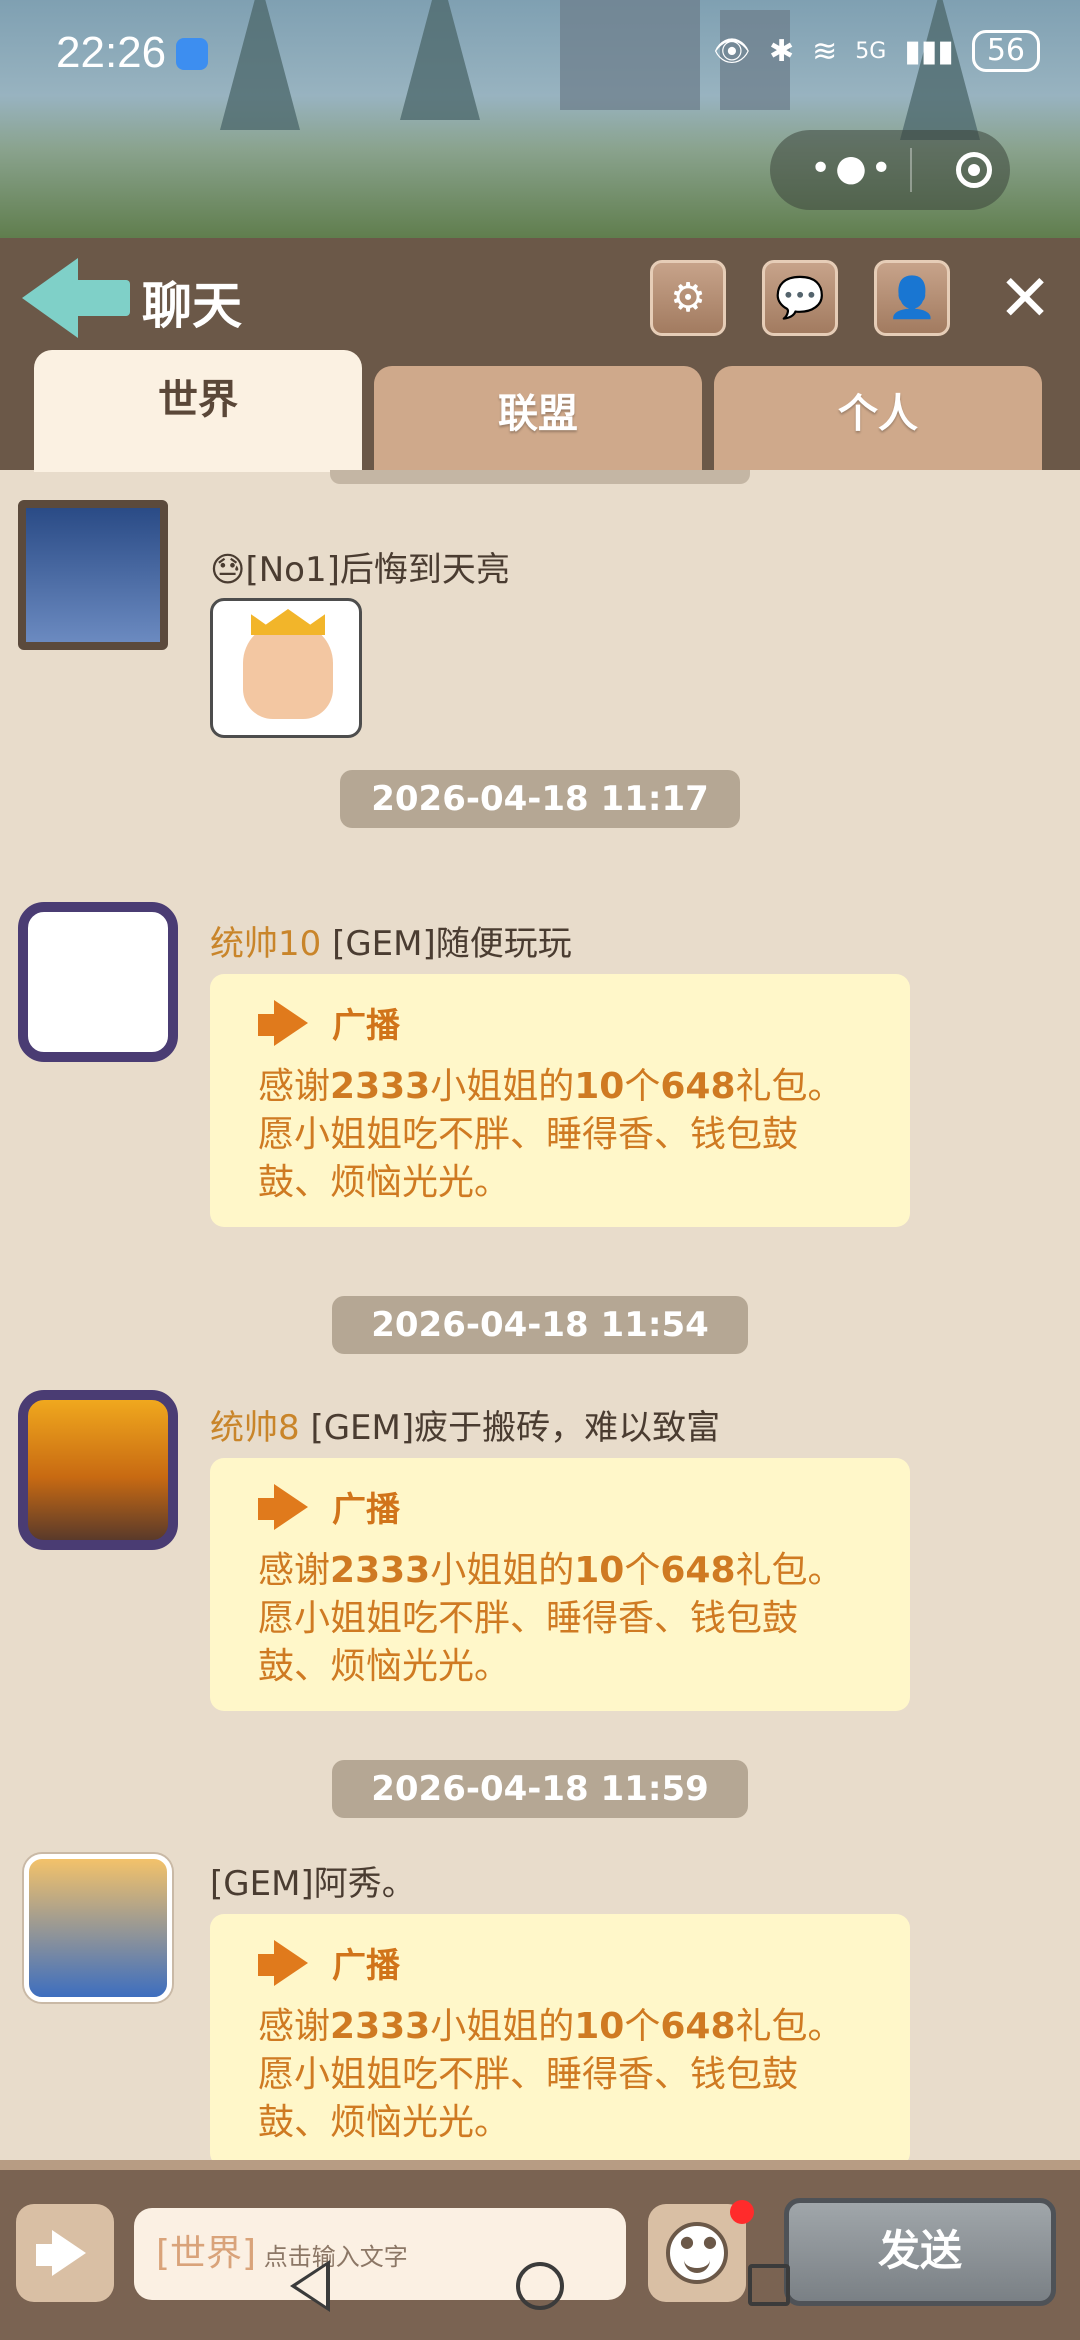  Describe the element at coordinates (540, 2286) in the screenshot. I see `nav-home-icon` at that location.